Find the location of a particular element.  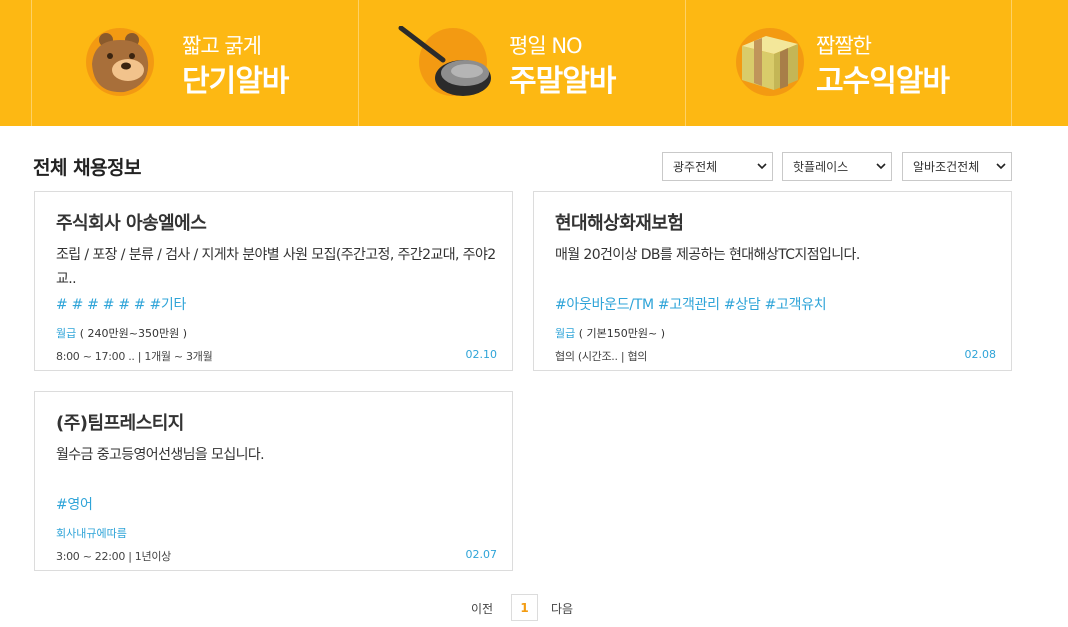

banner-title: 주말알바 is located at coordinates (562, 81).